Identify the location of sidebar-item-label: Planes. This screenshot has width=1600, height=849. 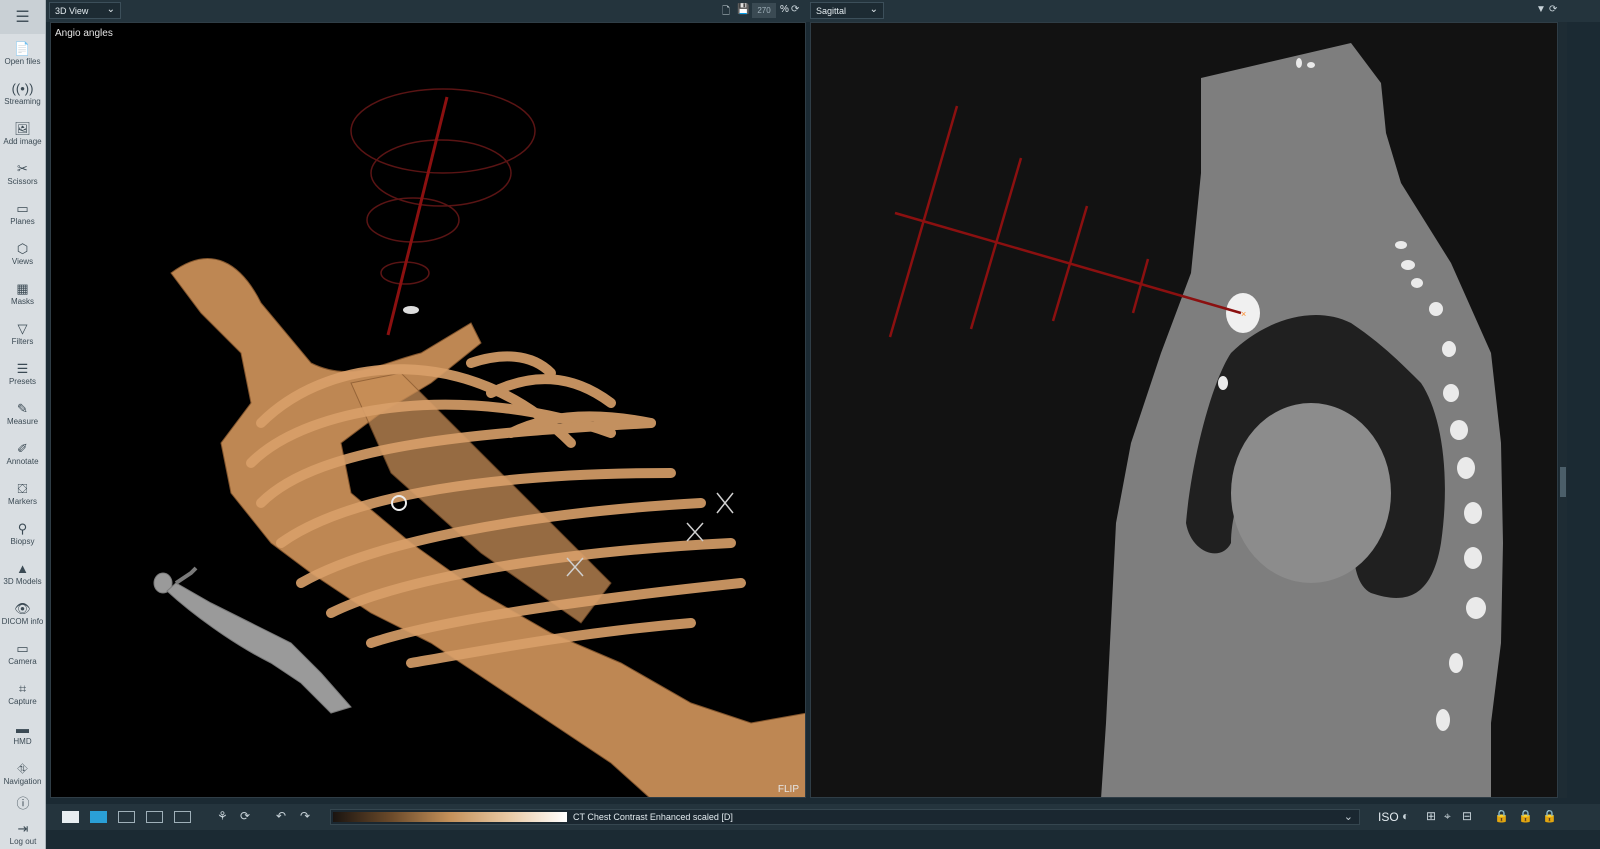
(22, 221).